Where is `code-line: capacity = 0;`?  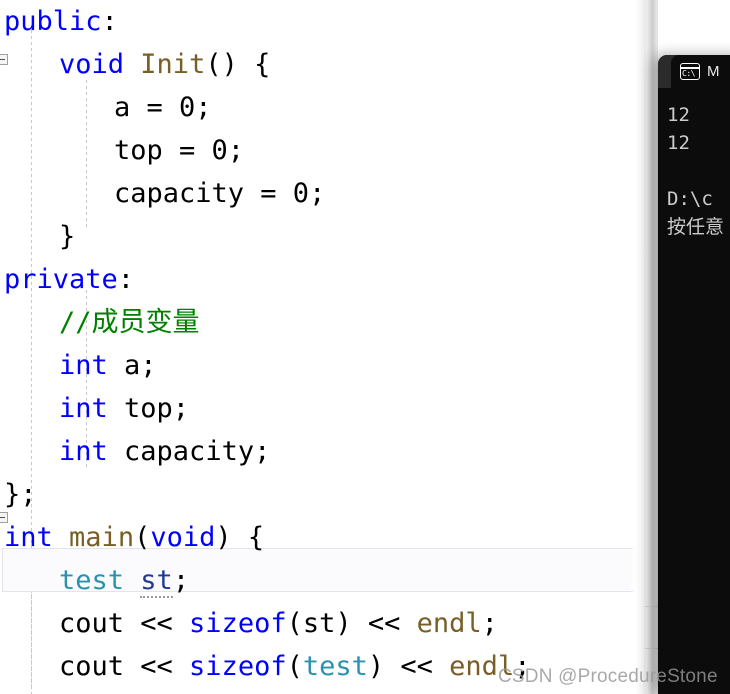
code-line: capacity = 0; is located at coordinates (323, 193).